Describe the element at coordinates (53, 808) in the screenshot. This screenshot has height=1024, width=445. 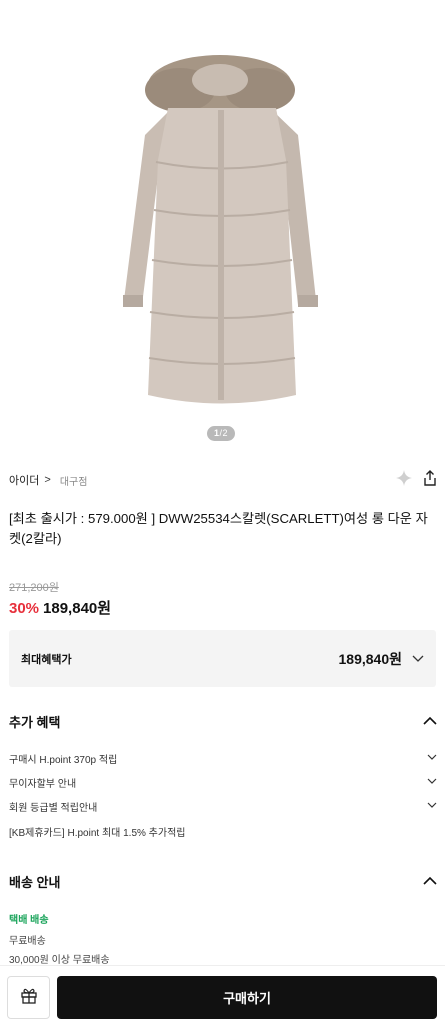
I see `benefit-label: 회원 등급별 적립안내` at that location.